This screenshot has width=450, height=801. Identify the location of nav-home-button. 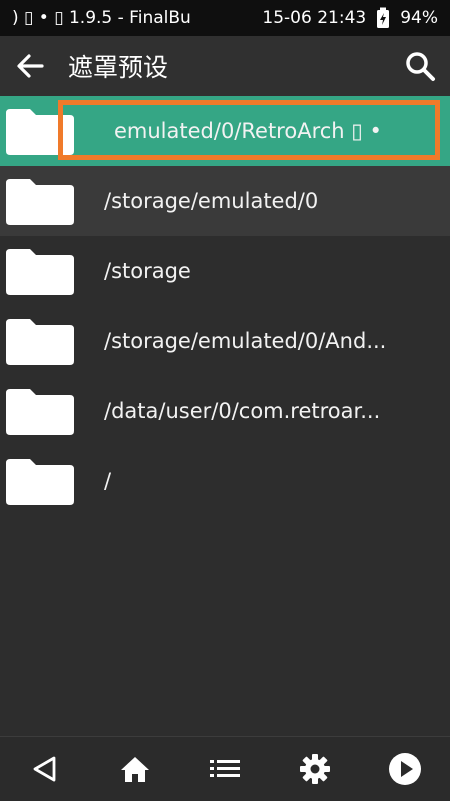
(135, 769).